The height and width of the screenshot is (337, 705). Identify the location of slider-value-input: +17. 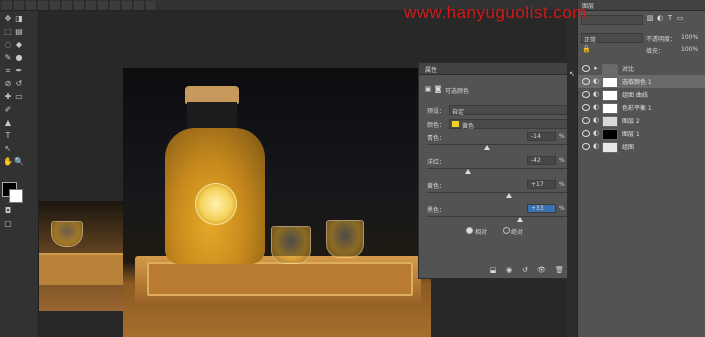
(541, 184).